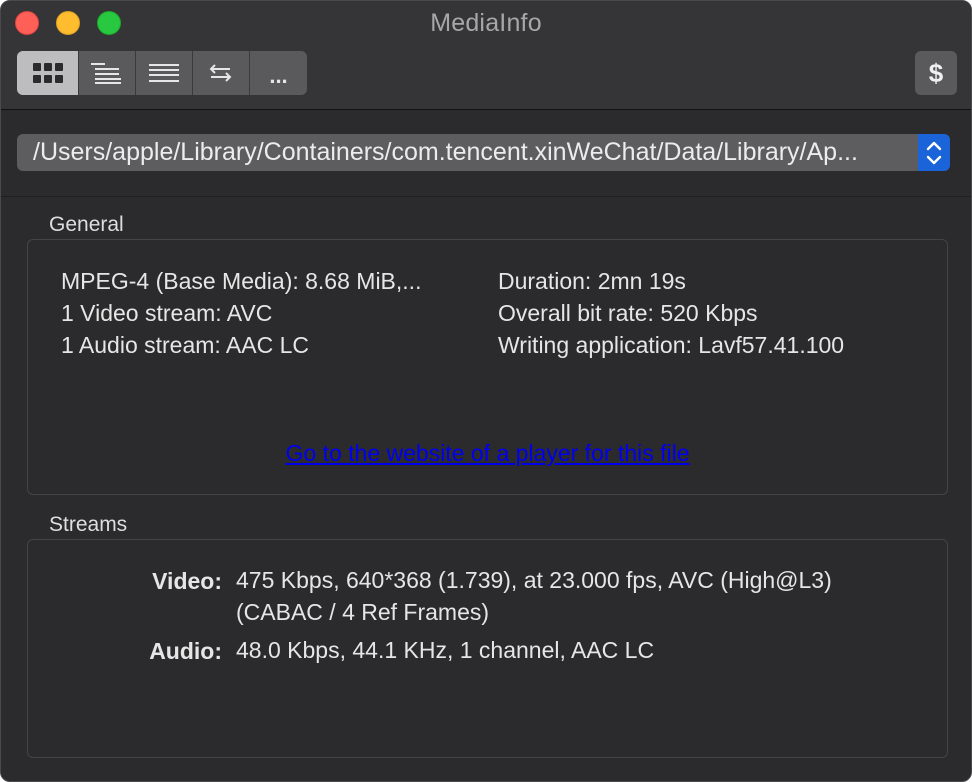  What do you see at coordinates (86, 224) in the screenshot?
I see `general-heading: General` at bounding box center [86, 224].